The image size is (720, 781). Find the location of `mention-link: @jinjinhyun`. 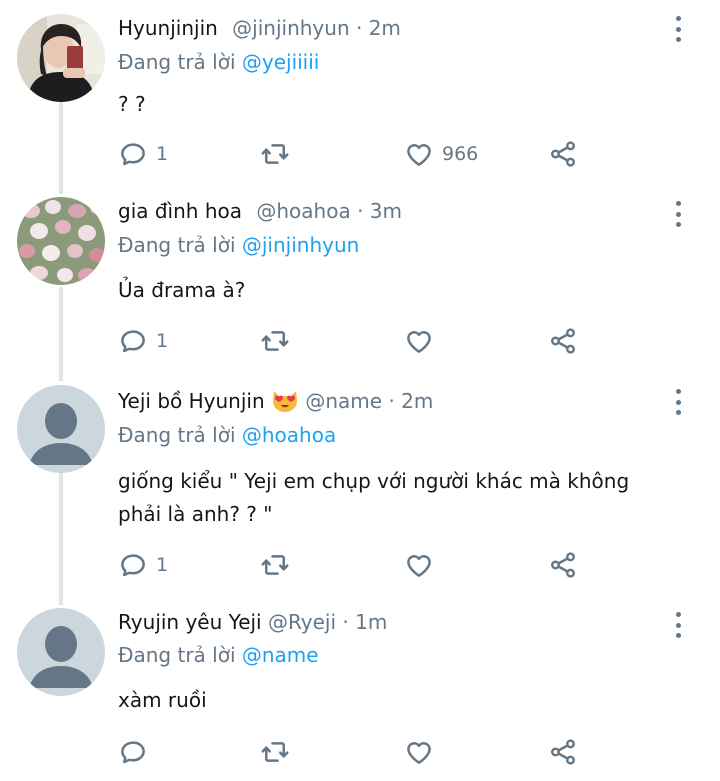

mention-link: @jinjinhyun is located at coordinates (300, 245).